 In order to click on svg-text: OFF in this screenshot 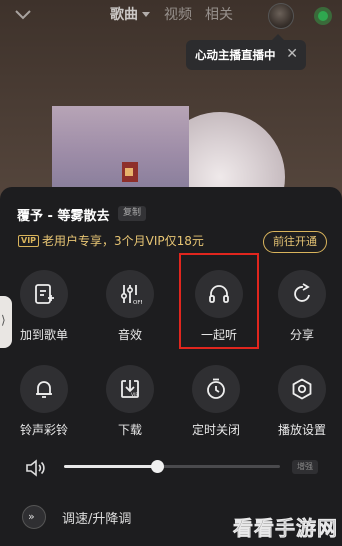, I will do `click(137, 303)`.